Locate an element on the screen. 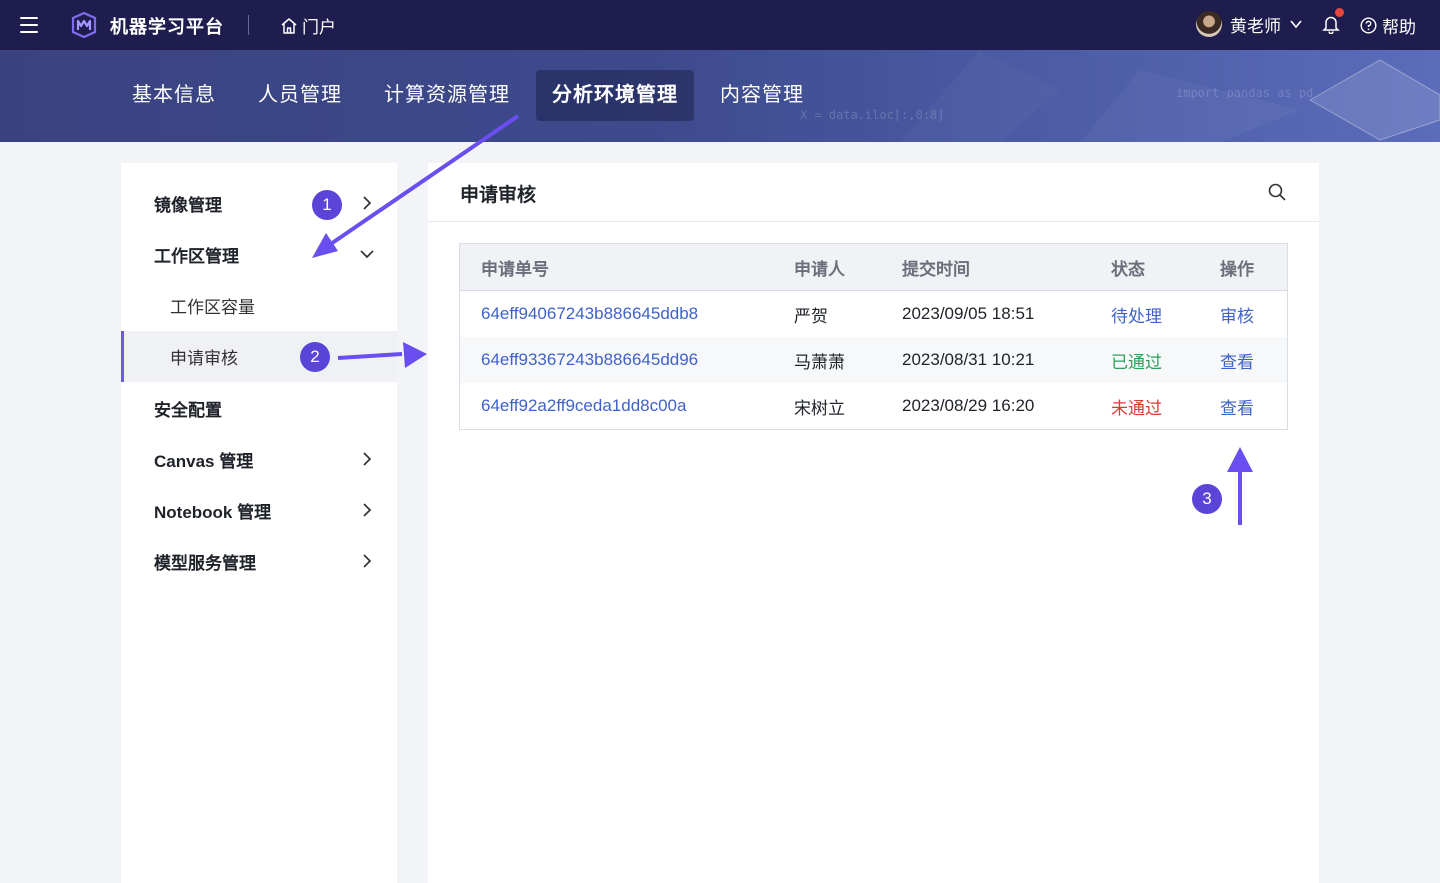 The image size is (1440, 883). sidebar-item-model-service: 模型服务管理 is located at coordinates (259, 561).